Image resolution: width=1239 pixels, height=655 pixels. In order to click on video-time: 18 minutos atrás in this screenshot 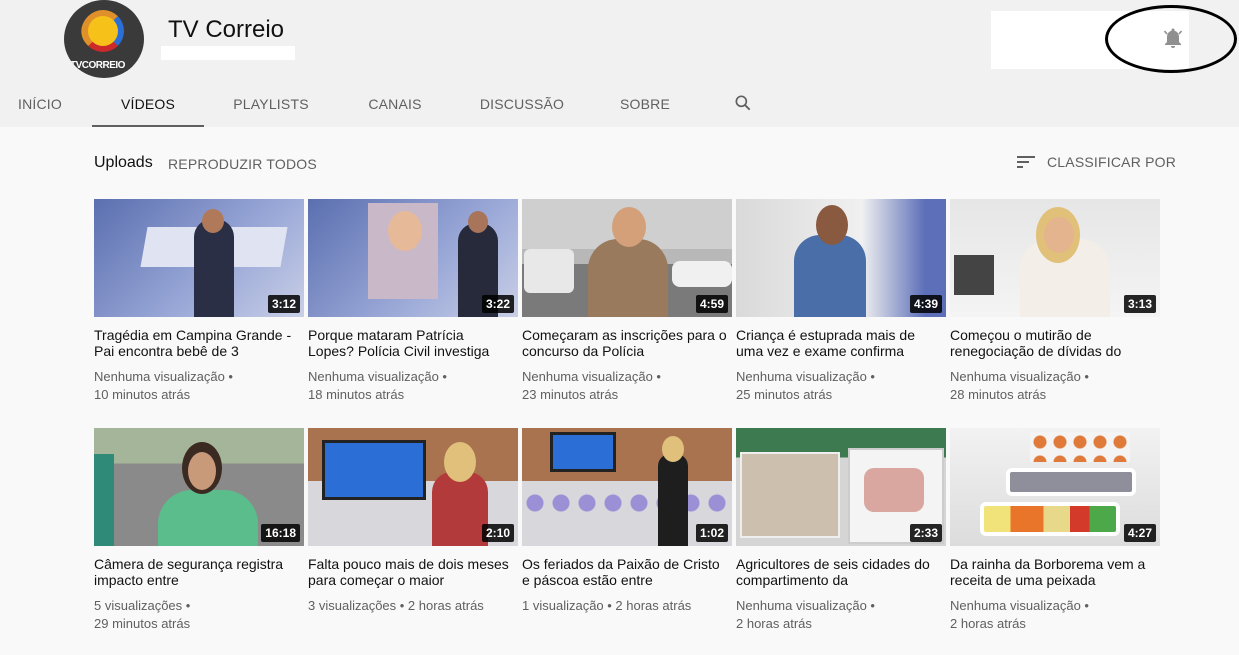, I will do `click(356, 394)`.